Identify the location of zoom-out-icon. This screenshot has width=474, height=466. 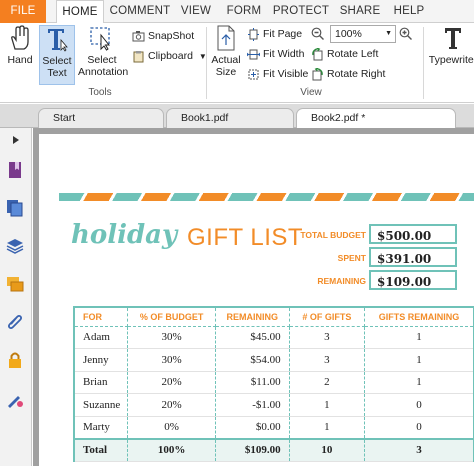
(317, 34).